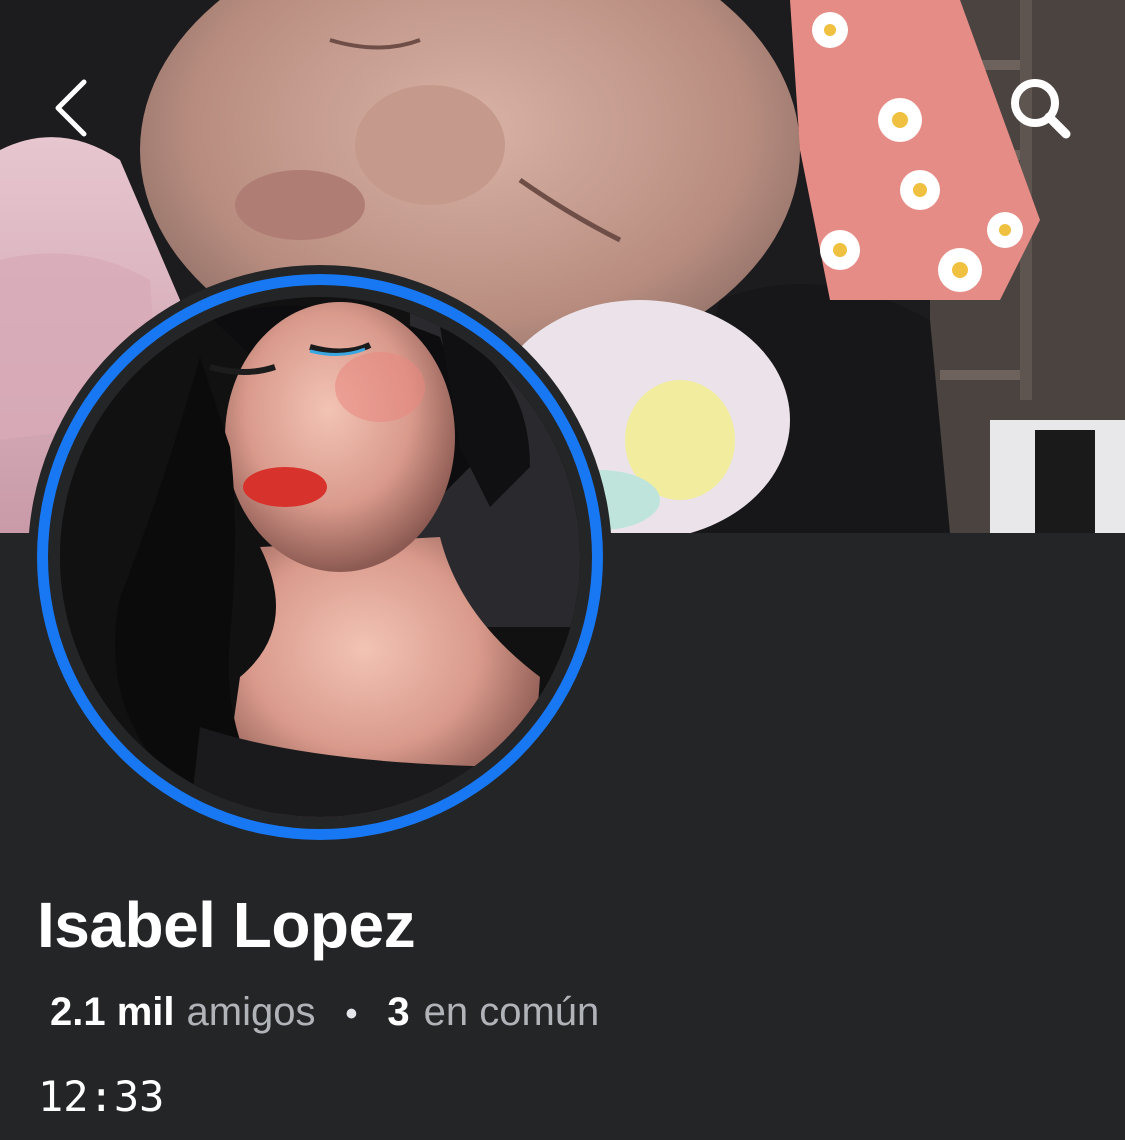 The height and width of the screenshot is (1140, 1125). What do you see at coordinates (398, 1012) in the screenshot?
I see `mutual-count: 3` at bounding box center [398, 1012].